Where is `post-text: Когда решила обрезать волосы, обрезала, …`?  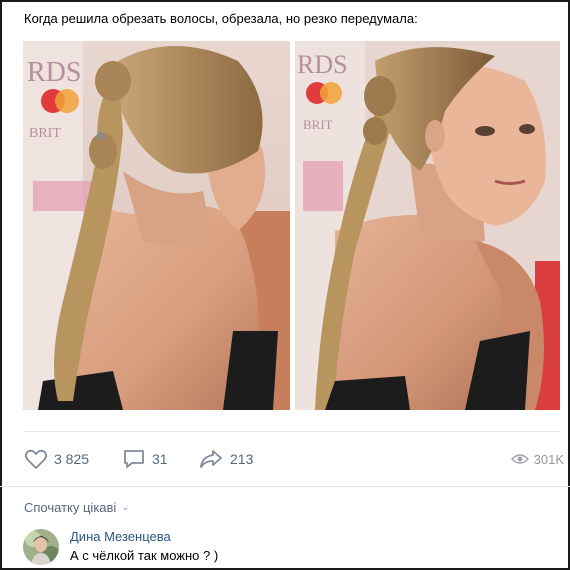
post-text: Когда решила обрезать волосы, обрезала, … is located at coordinates (221, 18).